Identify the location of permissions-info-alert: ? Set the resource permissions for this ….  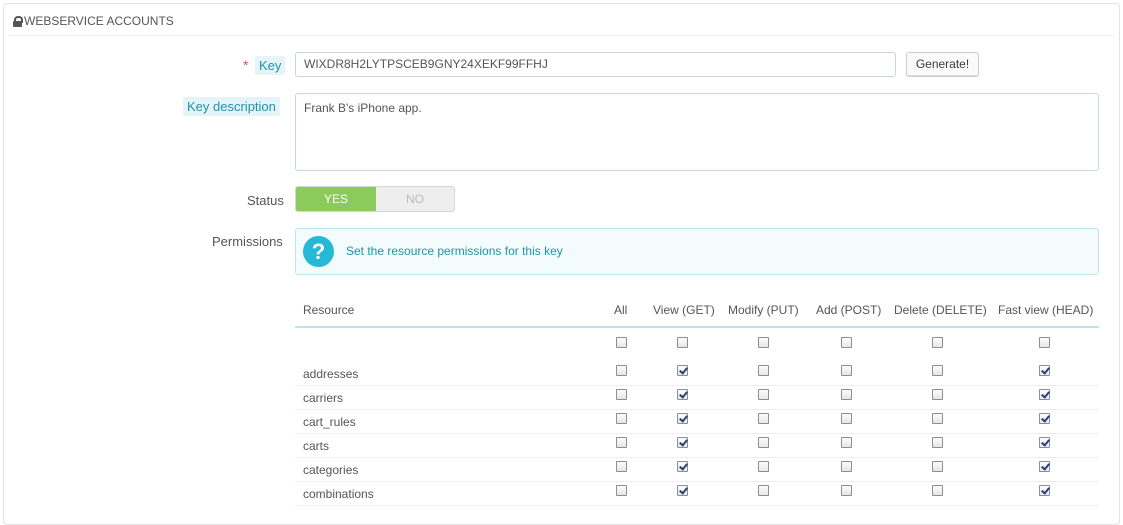
(697, 251).